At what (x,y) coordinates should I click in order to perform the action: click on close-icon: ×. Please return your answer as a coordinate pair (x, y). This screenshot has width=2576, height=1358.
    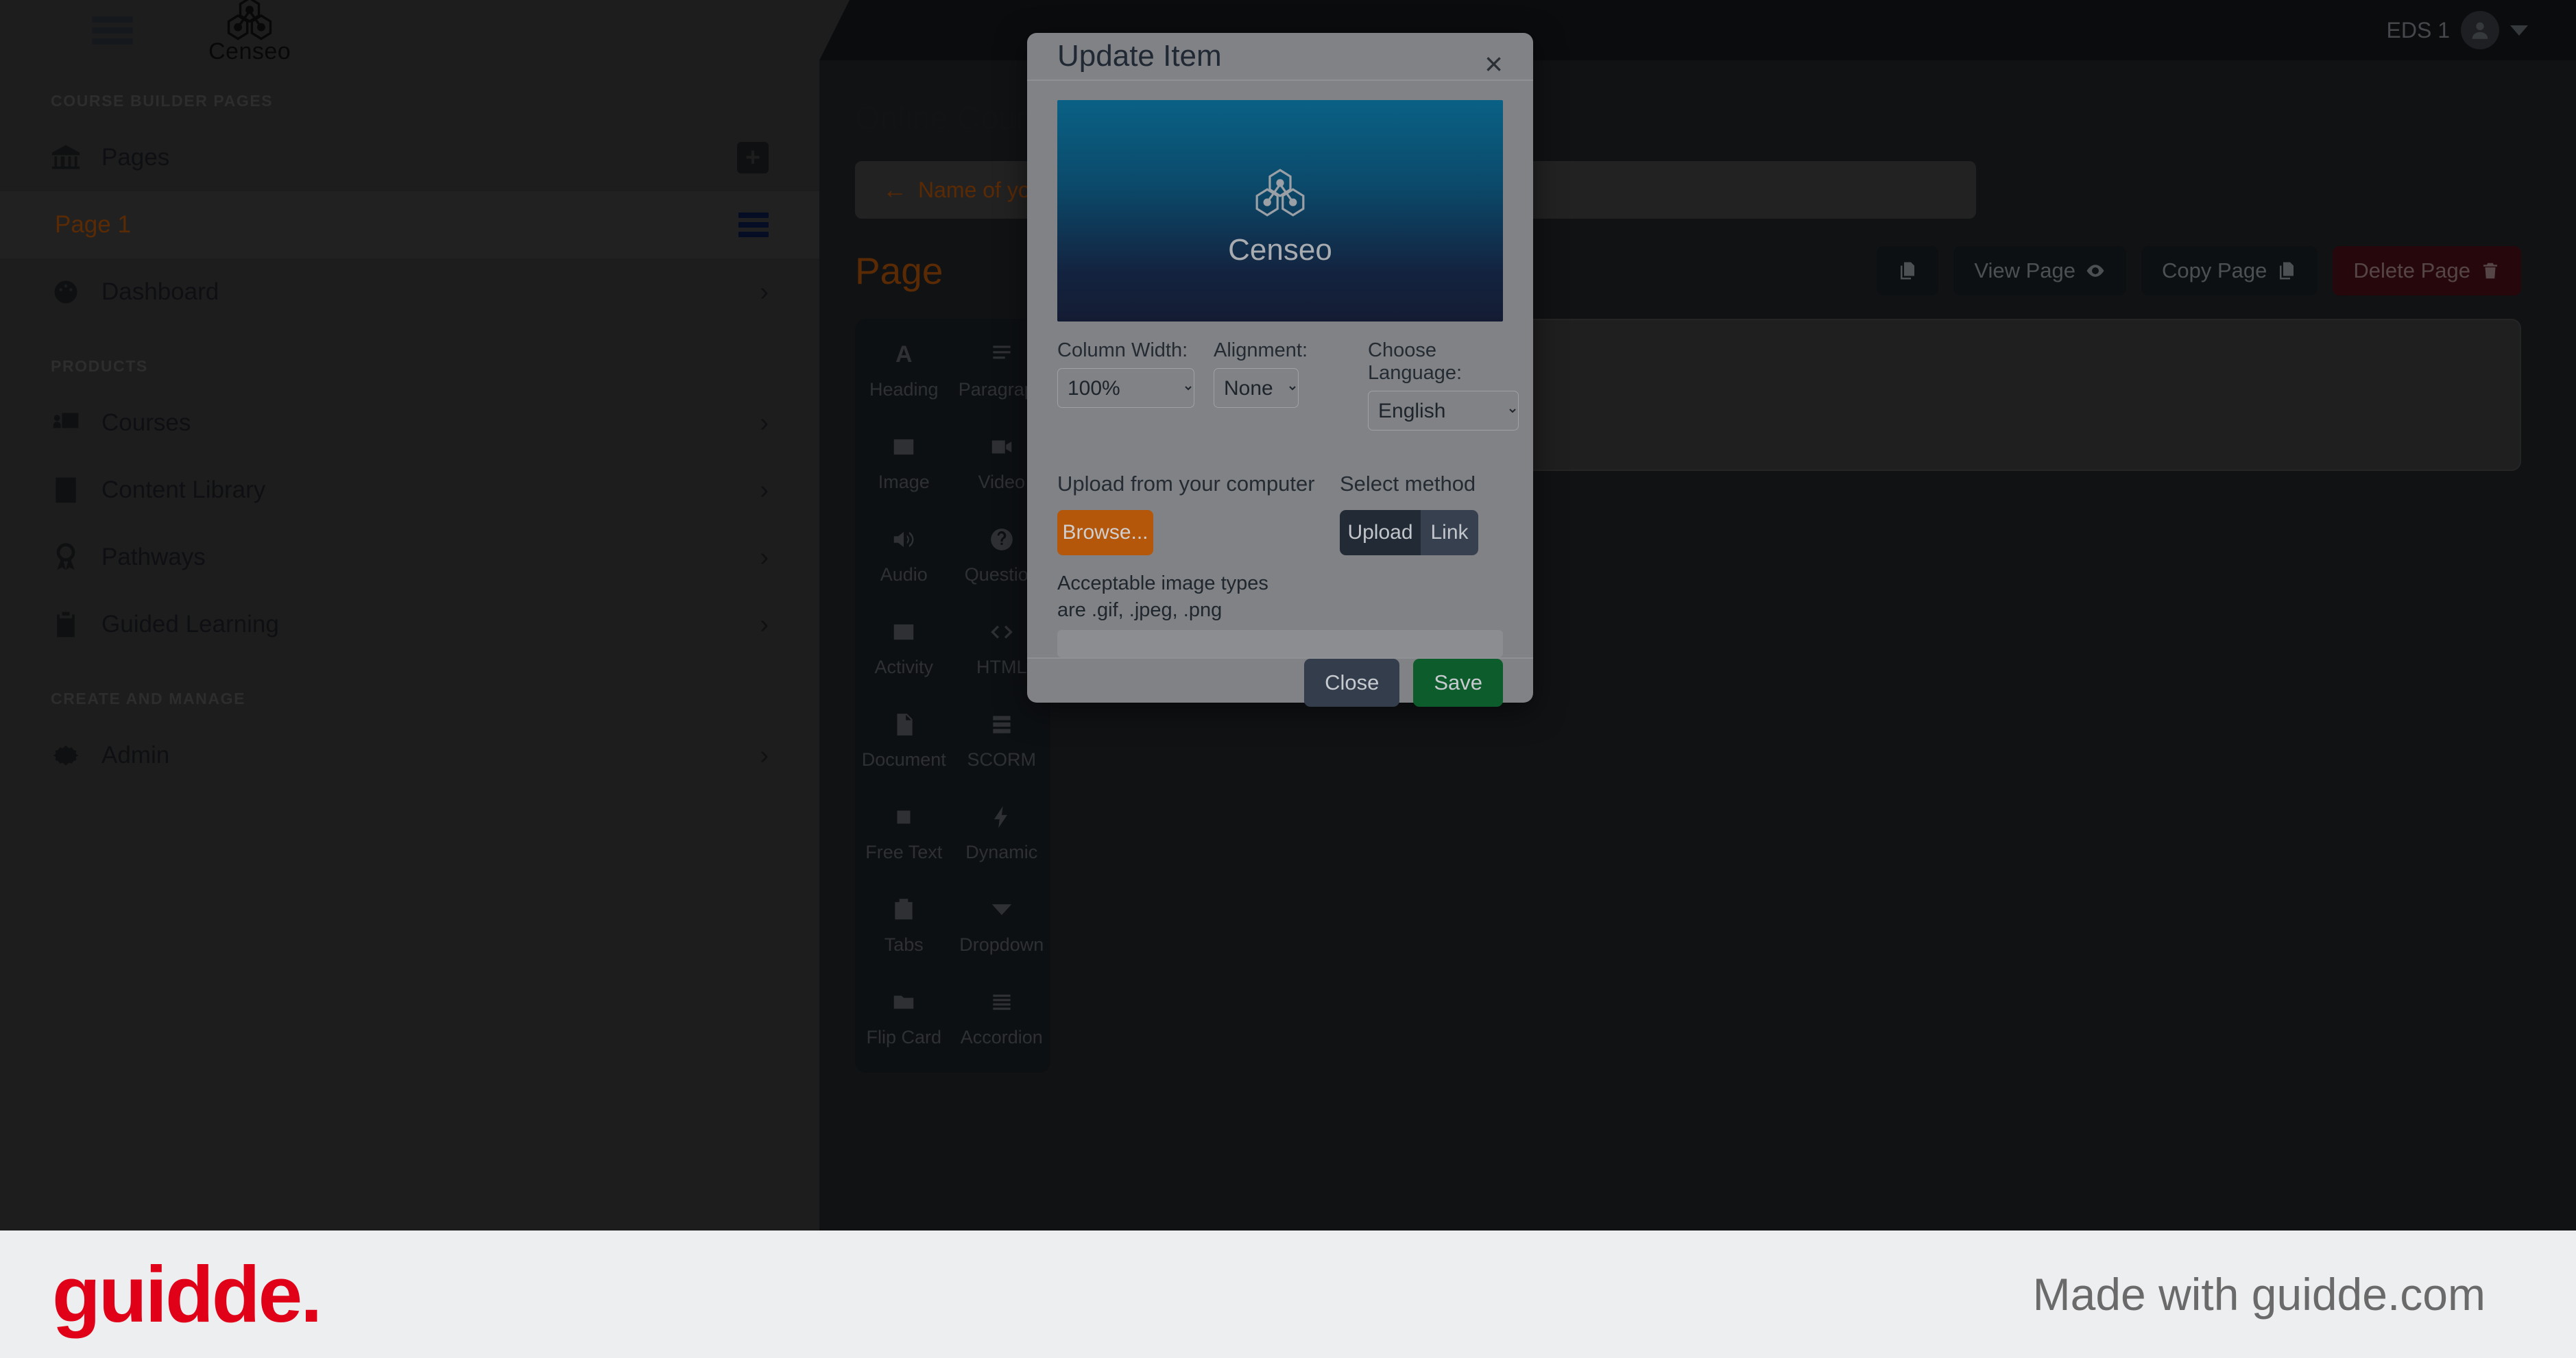
    Looking at the image, I should click on (1494, 64).